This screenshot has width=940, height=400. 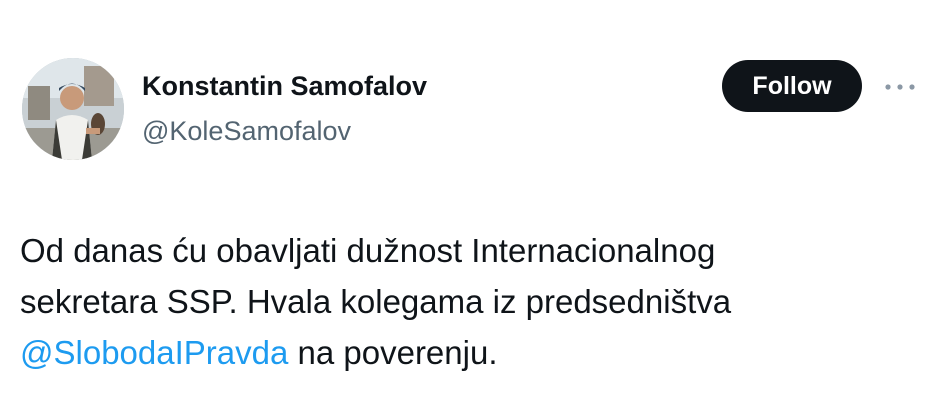 I want to click on more-options-button, so click(x=900, y=87).